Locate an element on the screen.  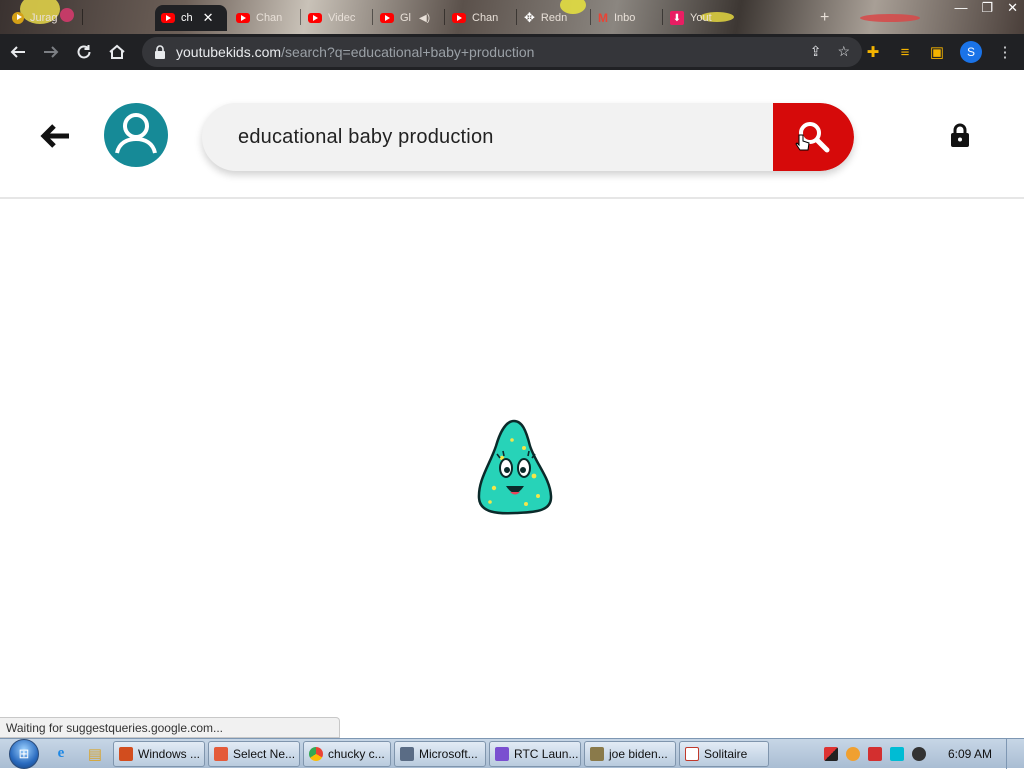
internet-explorer-icon: e is located at coordinates (61, 754).